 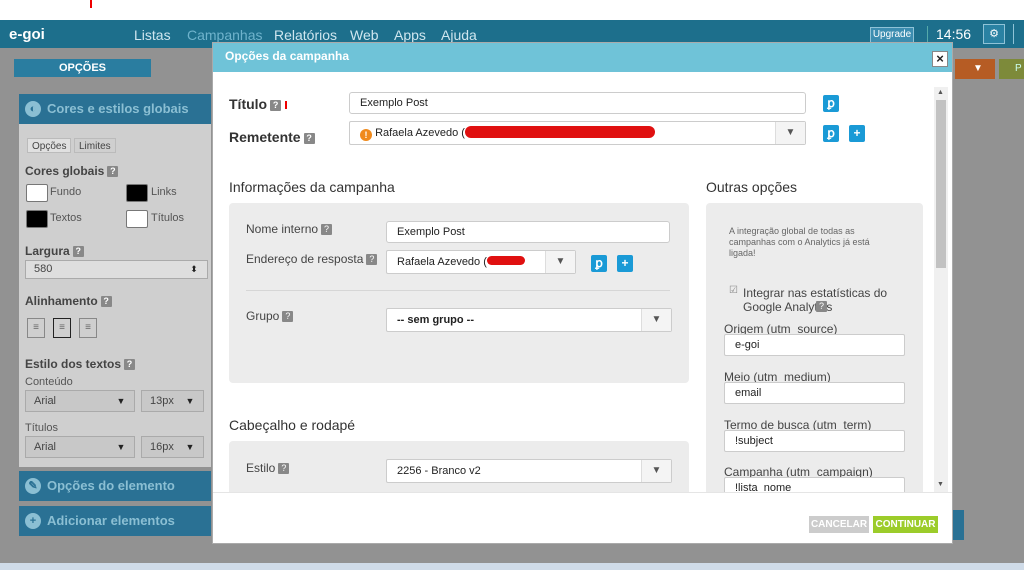 What do you see at coordinates (458, 290) in the screenshot?
I see `divider` at bounding box center [458, 290].